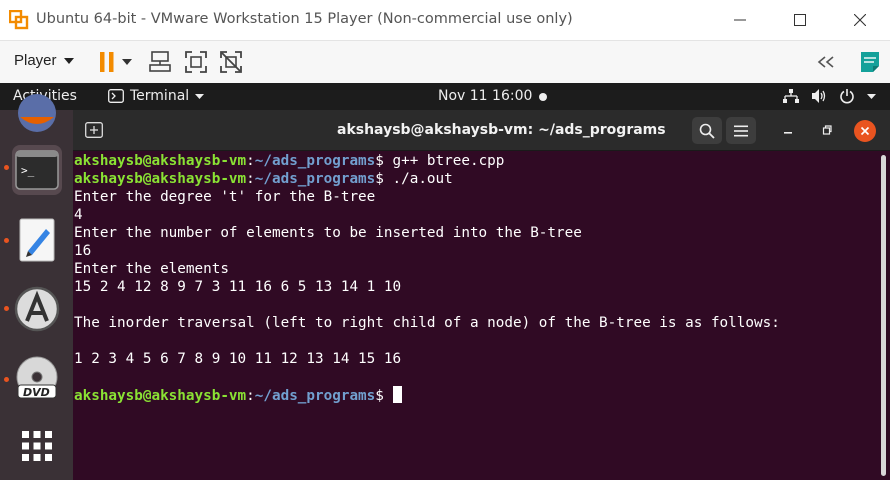 The image size is (890, 480). I want to click on gnome-top-bar: Activities Terminal Nov 11 16:00, so click(445, 96).